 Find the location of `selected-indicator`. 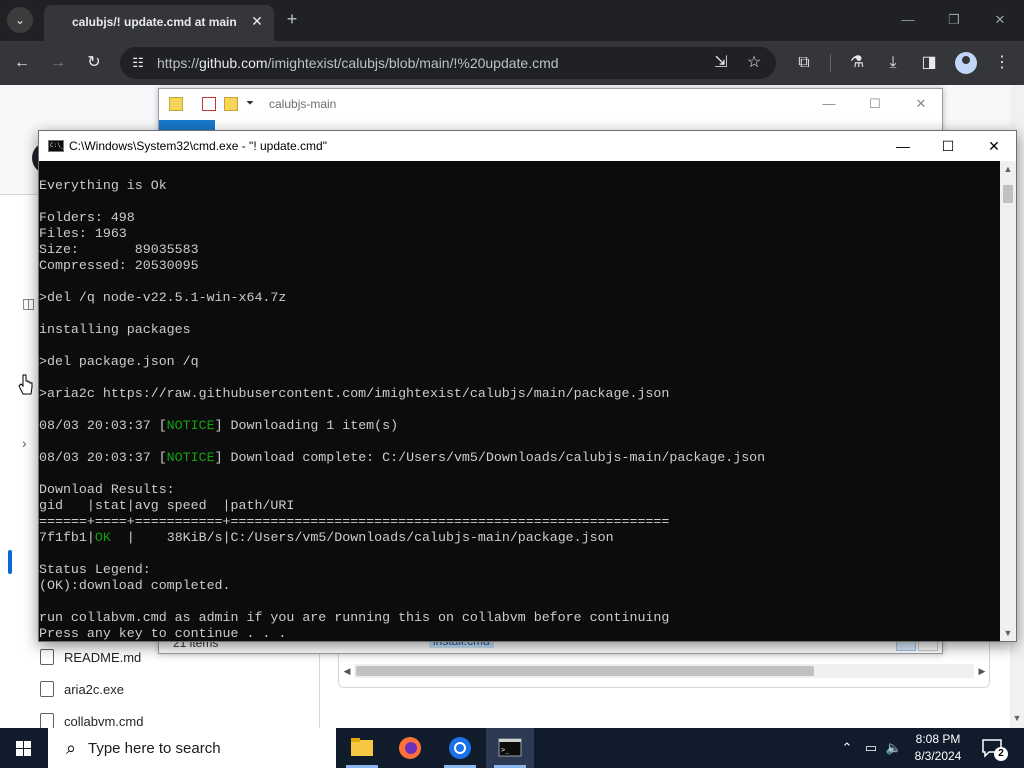

selected-indicator is located at coordinates (10, 562).